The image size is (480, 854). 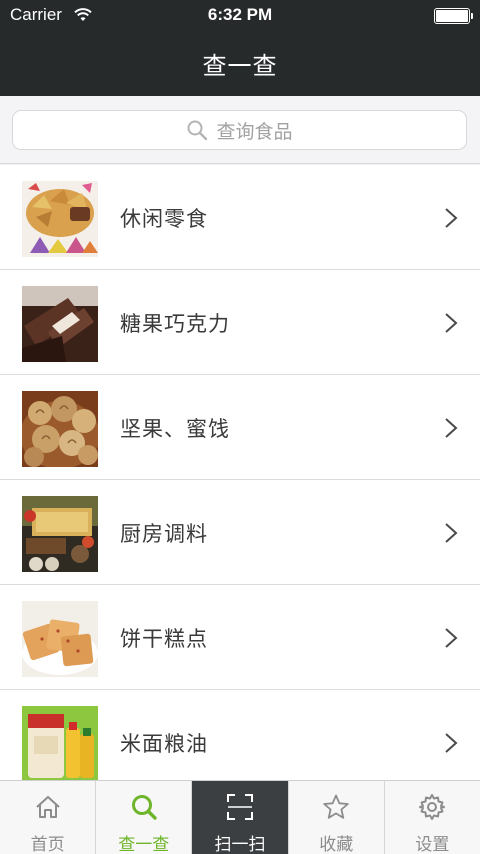 What do you see at coordinates (60, 324) in the screenshot?
I see `chocolate-thumbnail` at bounding box center [60, 324].